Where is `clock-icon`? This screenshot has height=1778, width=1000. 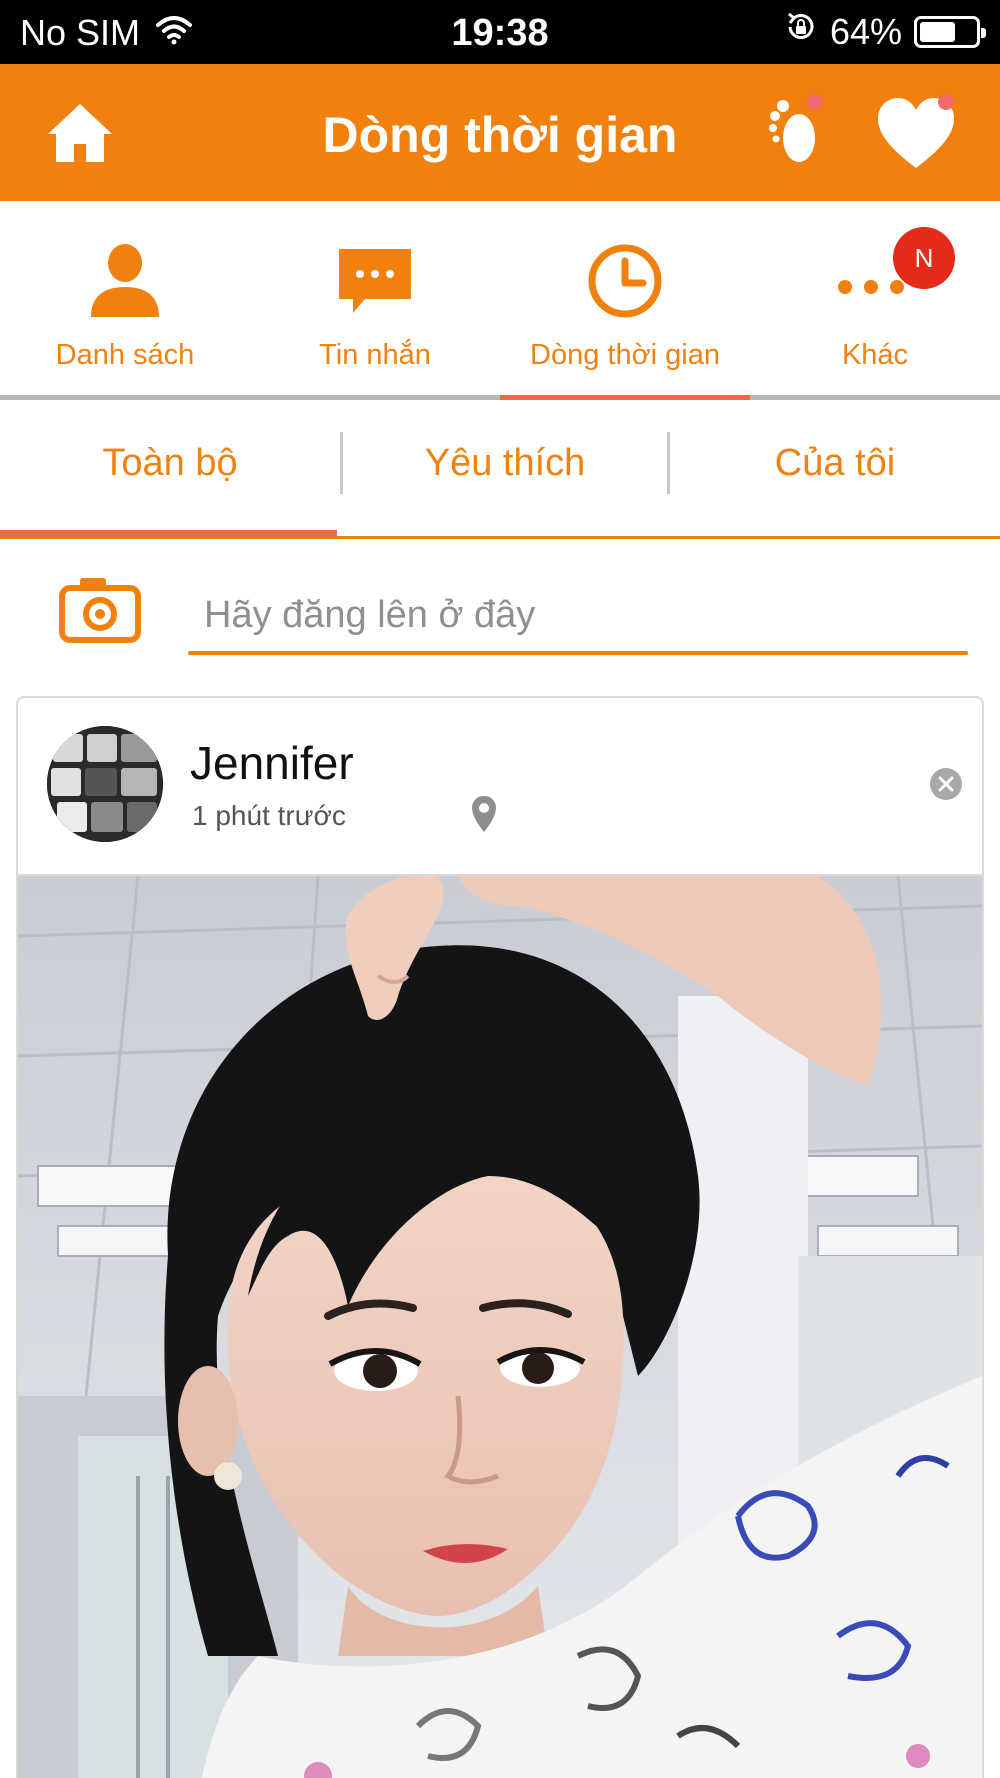
clock-icon is located at coordinates (625, 281).